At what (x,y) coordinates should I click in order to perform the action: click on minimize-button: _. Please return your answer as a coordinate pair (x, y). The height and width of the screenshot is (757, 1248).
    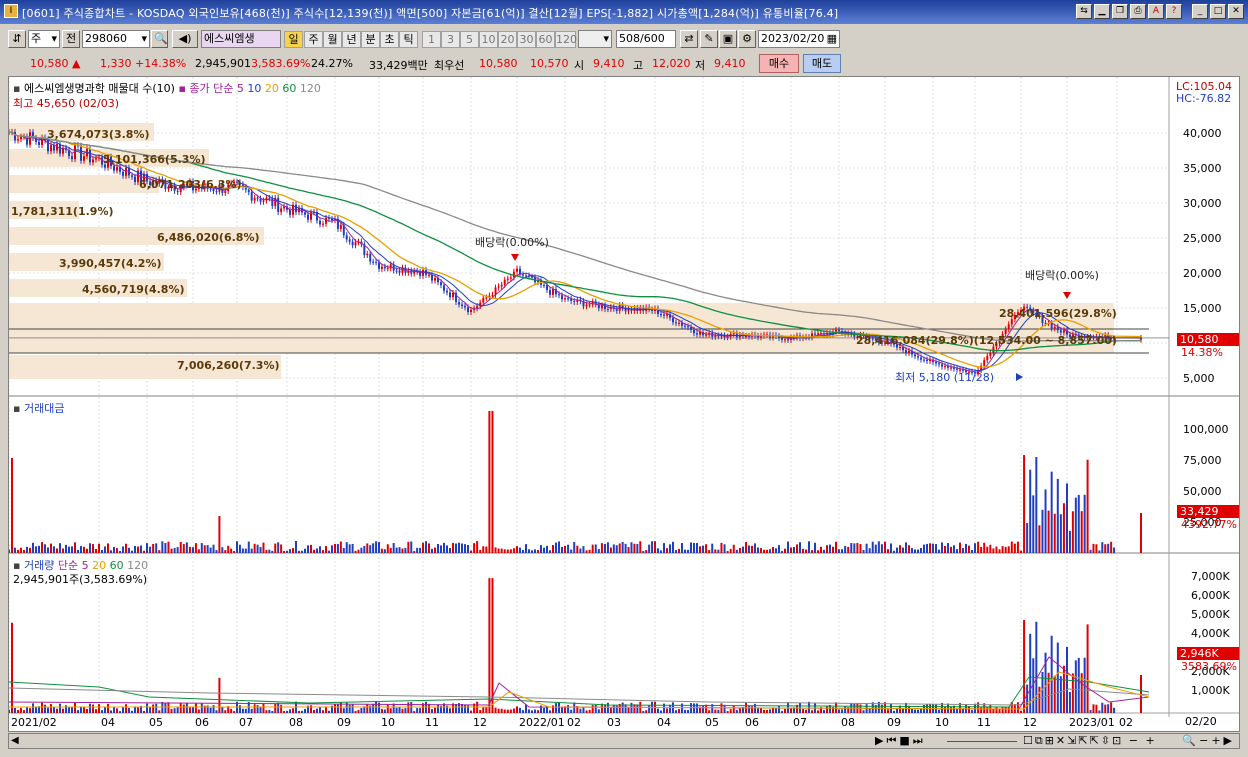
    Looking at the image, I should click on (1200, 11).